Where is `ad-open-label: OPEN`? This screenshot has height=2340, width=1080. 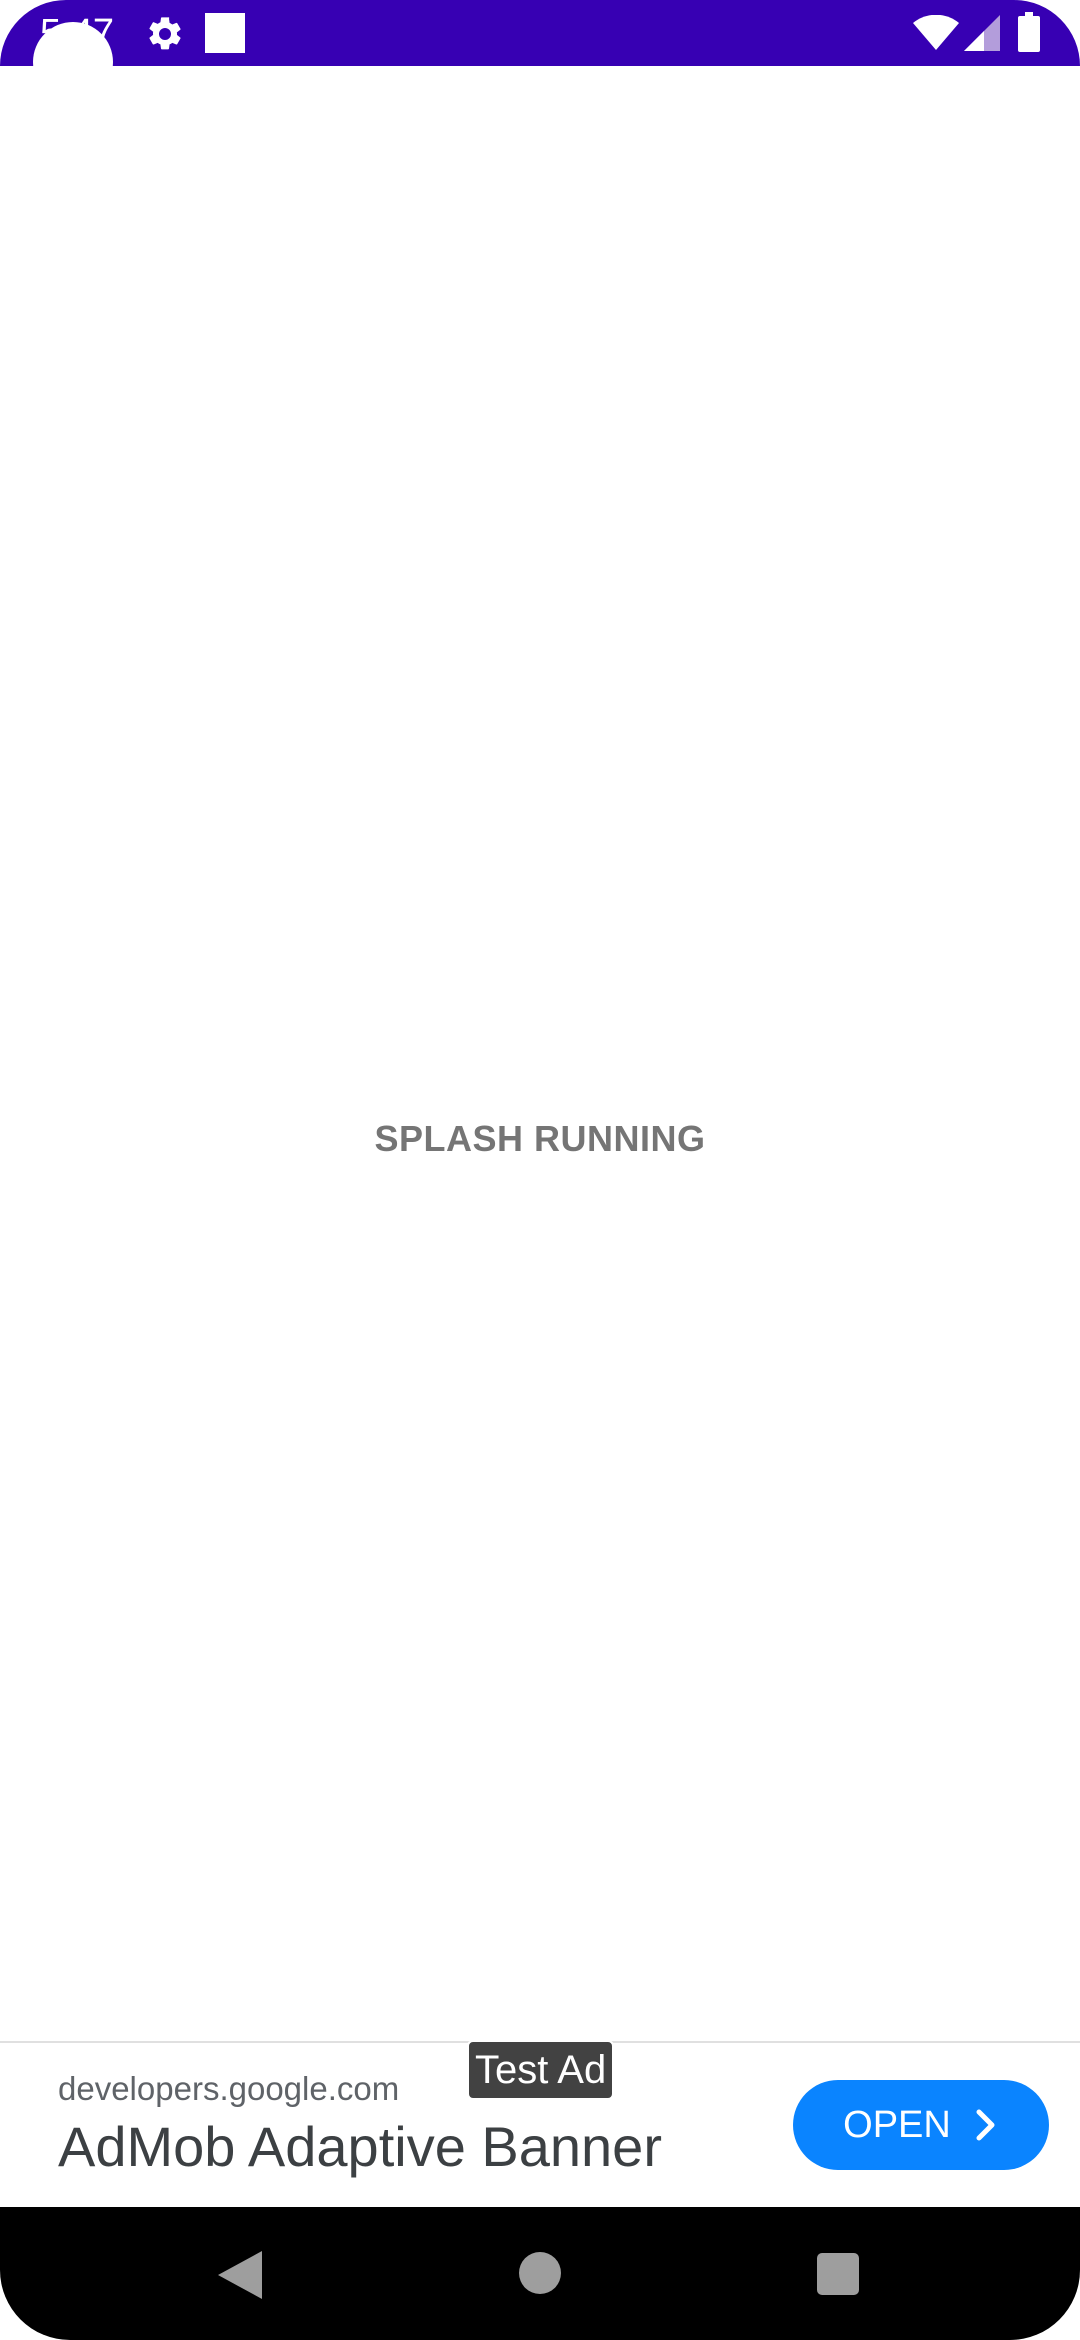 ad-open-label: OPEN is located at coordinates (897, 2124).